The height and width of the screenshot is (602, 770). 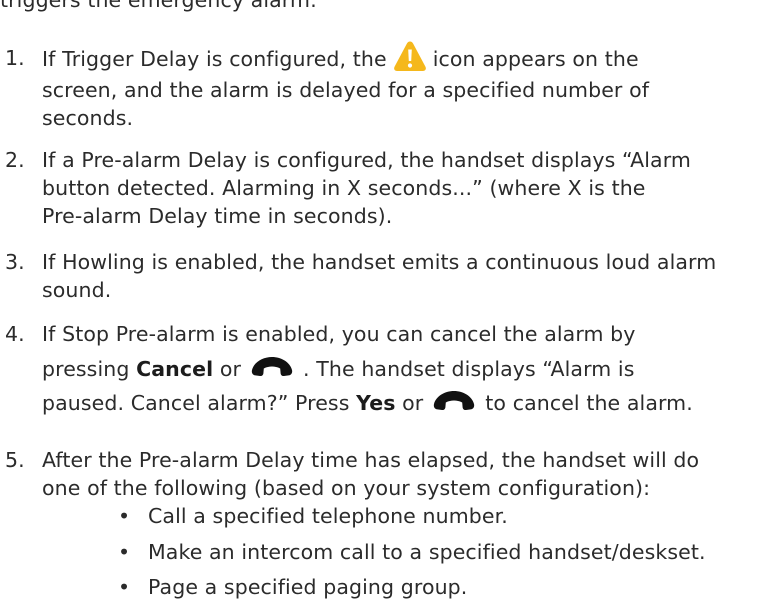 I want to click on step-text: pressing, so click(x=86, y=369).